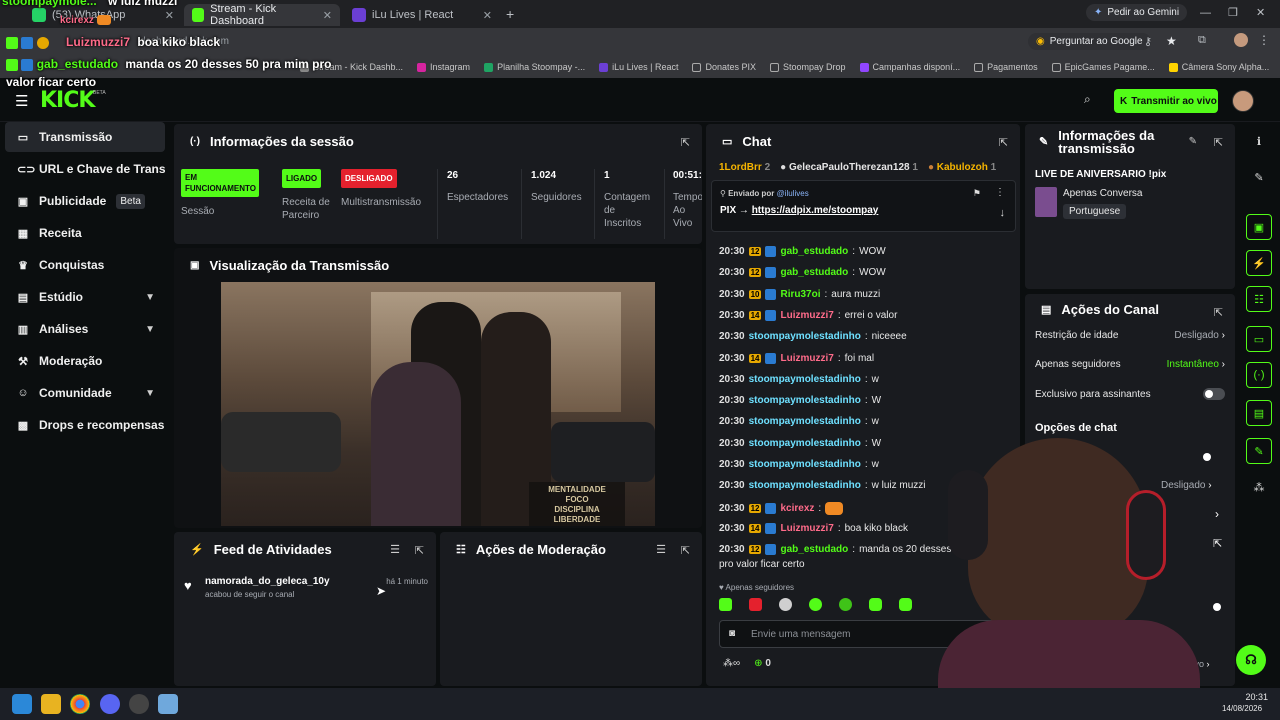 The image size is (1280, 720). What do you see at coordinates (1217, 514) in the screenshot?
I see `chevron-right-icon: ›` at bounding box center [1217, 514].